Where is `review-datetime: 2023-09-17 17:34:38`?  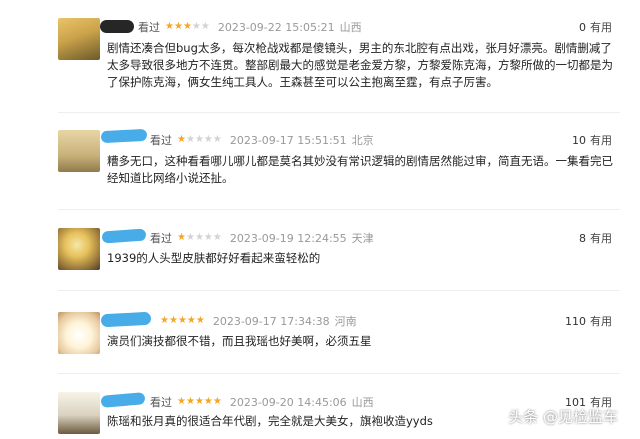
review-datetime: 2023-09-17 17:34:38 is located at coordinates (271, 321).